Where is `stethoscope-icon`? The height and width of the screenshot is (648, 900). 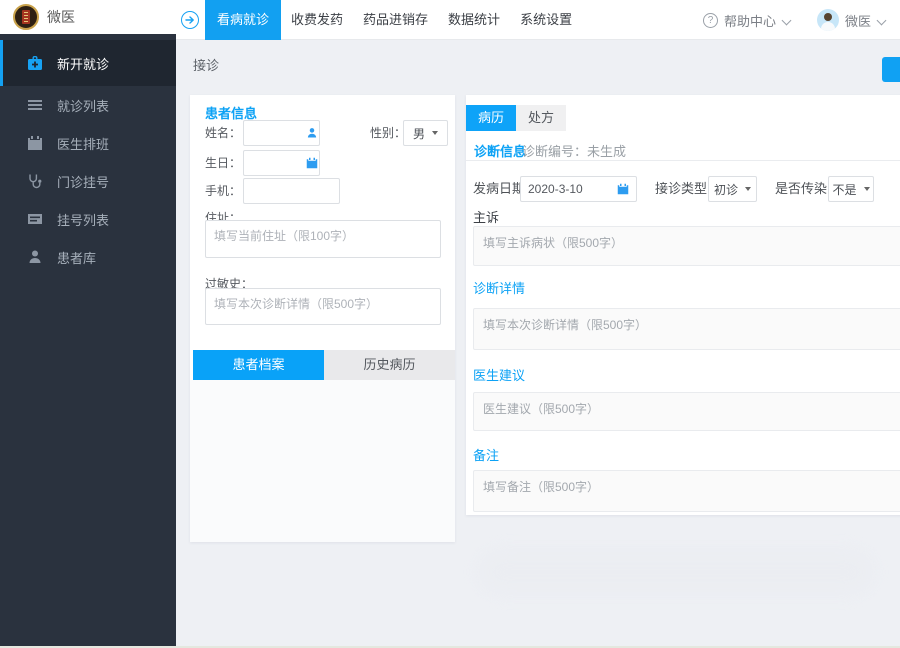
stethoscope-icon is located at coordinates (35, 181).